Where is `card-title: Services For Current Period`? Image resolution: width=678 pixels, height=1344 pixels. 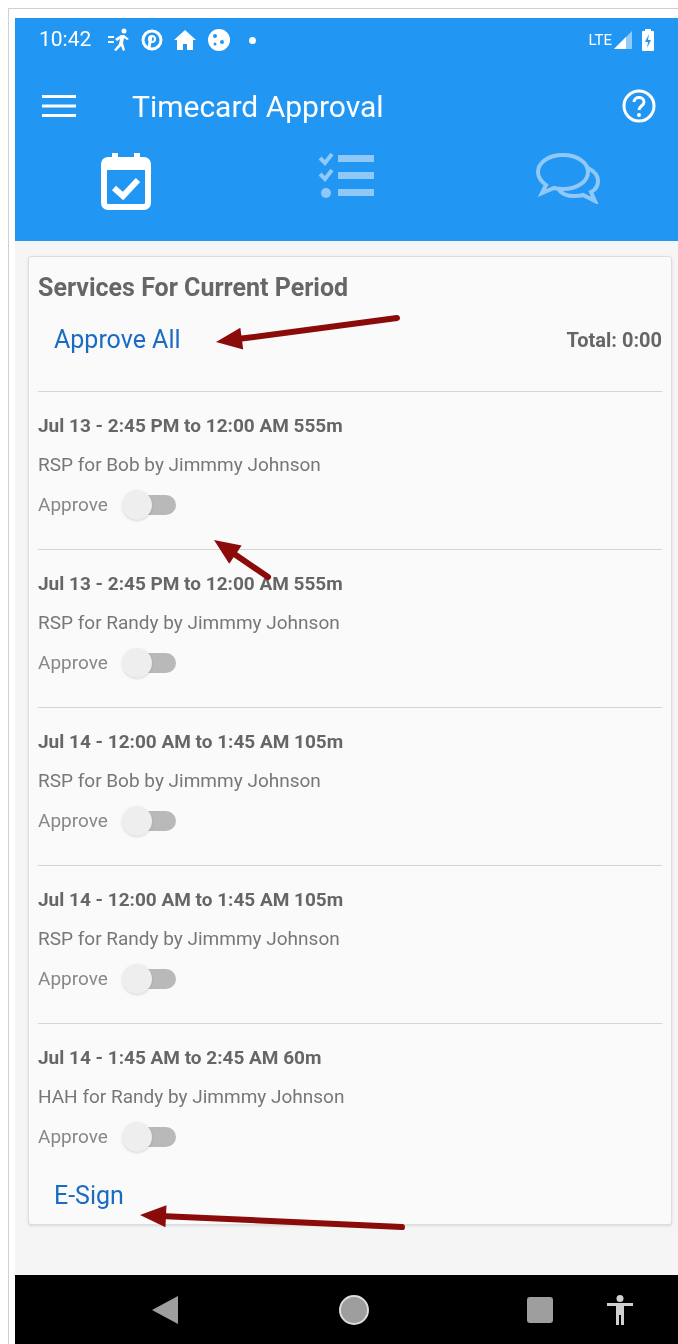 card-title: Services For Current Period is located at coordinates (194, 288).